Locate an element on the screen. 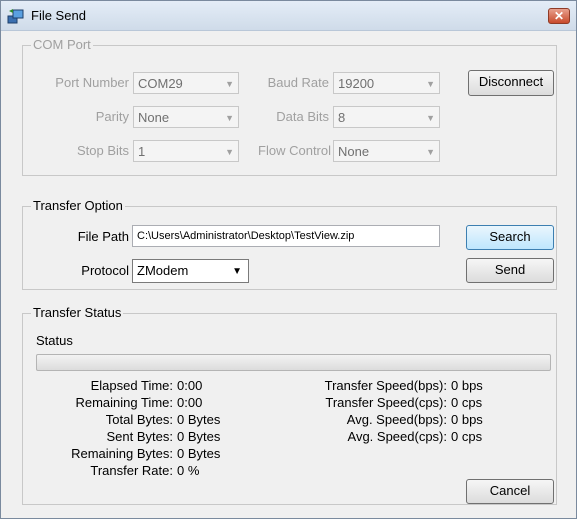  stat-label: Avg. Speed(cps): is located at coordinates (397, 436).